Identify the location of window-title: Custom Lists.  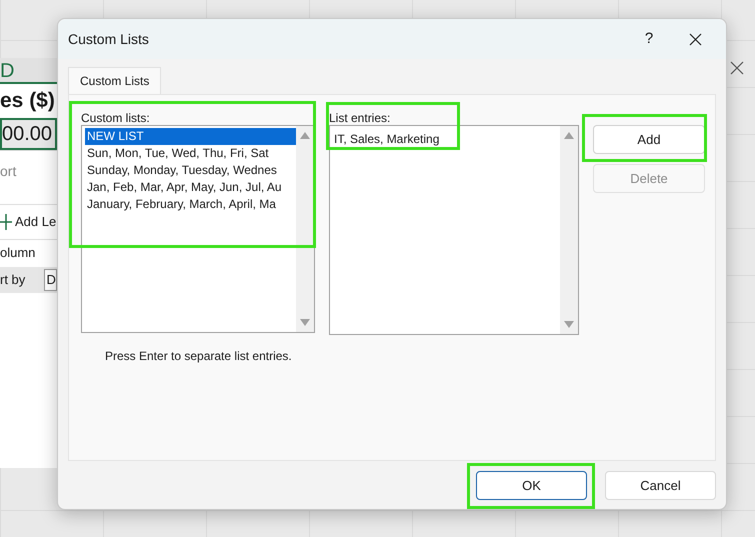
(109, 39).